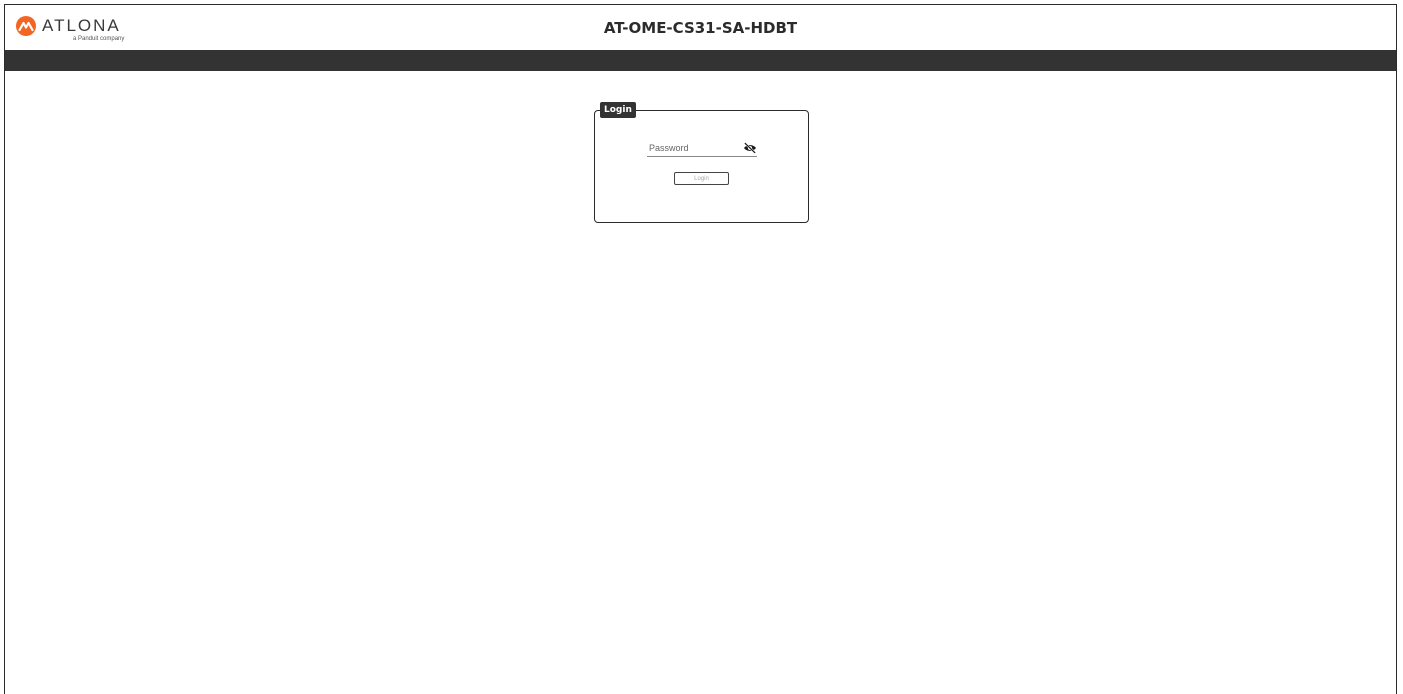 Image resolution: width=1403 pixels, height=694 pixels. I want to click on eye-slash-icon, so click(750, 148).